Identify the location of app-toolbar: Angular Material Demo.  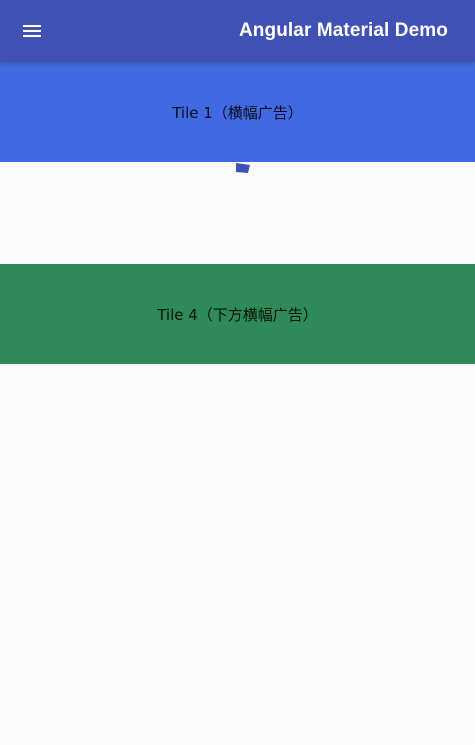
(237, 31).